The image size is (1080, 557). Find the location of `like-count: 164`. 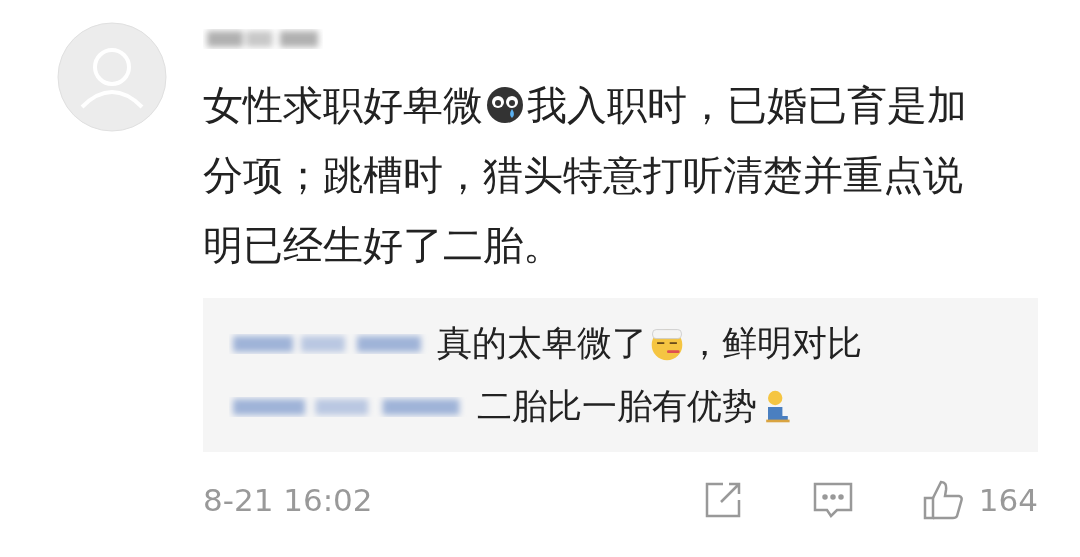

like-count: 164 is located at coordinates (1008, 500).